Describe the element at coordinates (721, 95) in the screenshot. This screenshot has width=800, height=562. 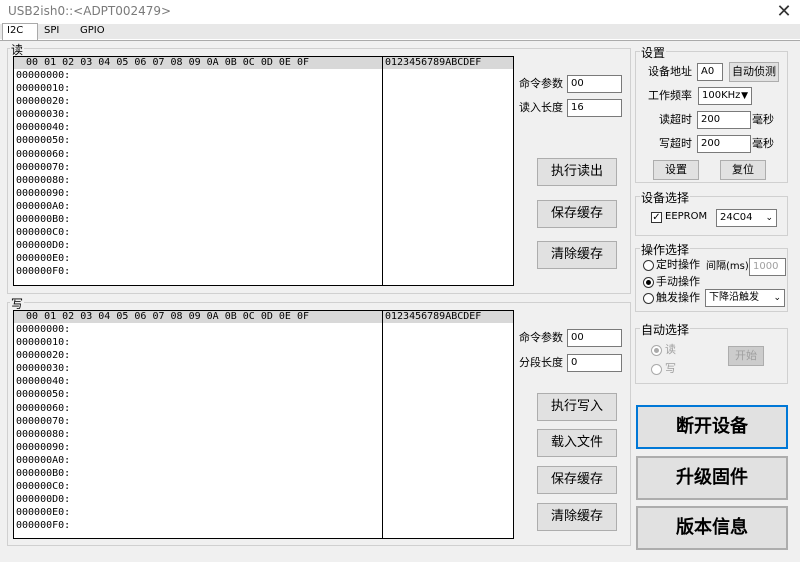
I see `frequency-value: 100KHz` at that location.